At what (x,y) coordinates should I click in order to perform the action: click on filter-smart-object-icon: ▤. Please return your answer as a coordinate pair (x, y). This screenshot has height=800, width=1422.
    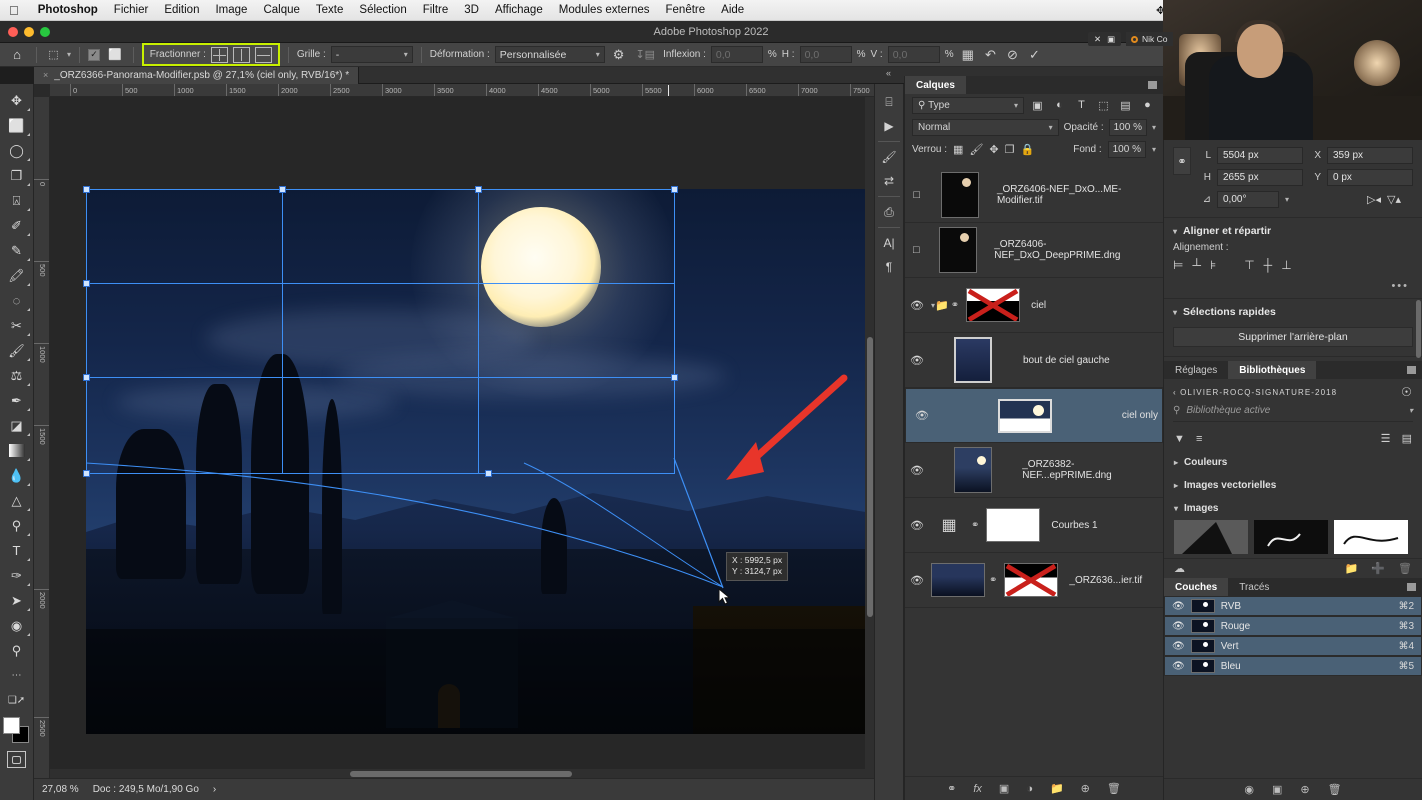
    Looking at the image, I should click on (1125, 105).